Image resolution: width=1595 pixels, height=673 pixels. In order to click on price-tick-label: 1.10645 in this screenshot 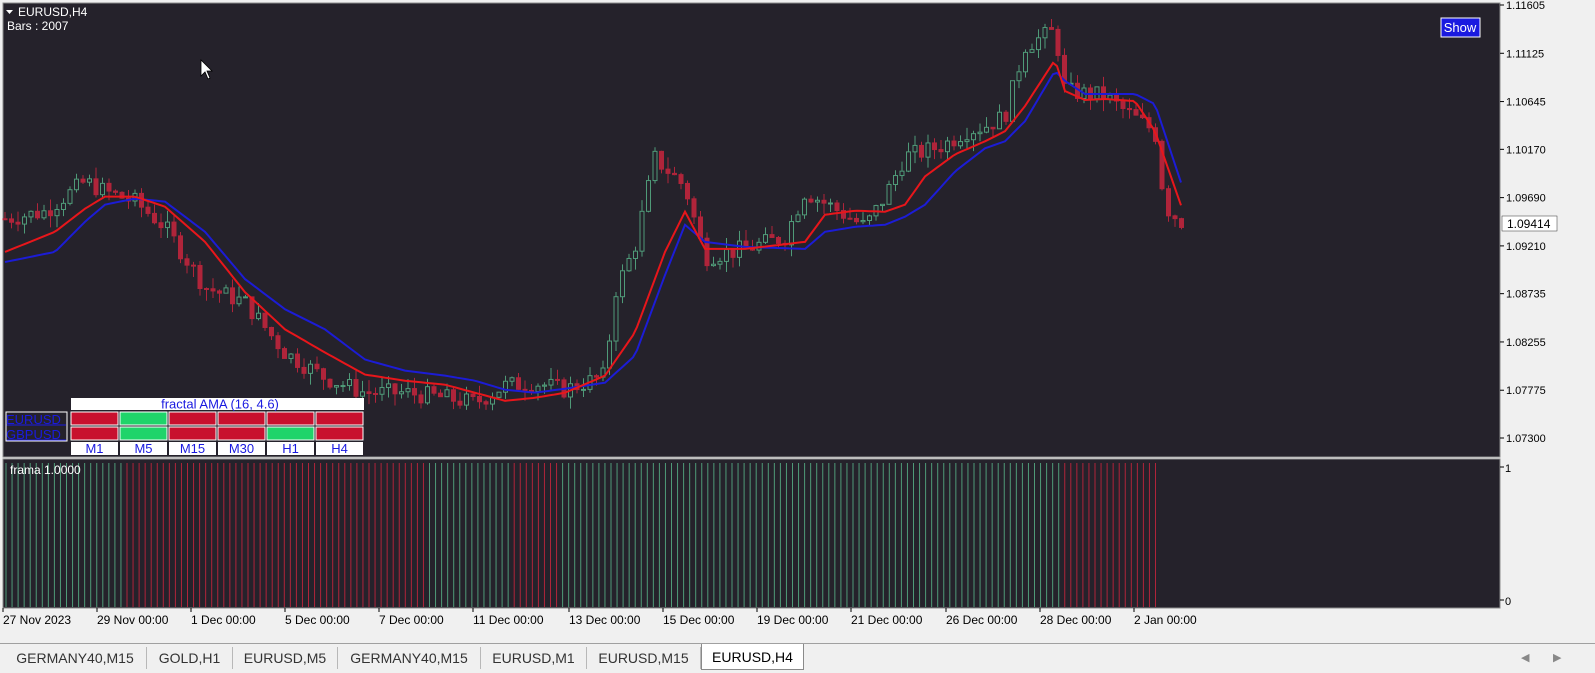, I will do `click(1526, 103)`.